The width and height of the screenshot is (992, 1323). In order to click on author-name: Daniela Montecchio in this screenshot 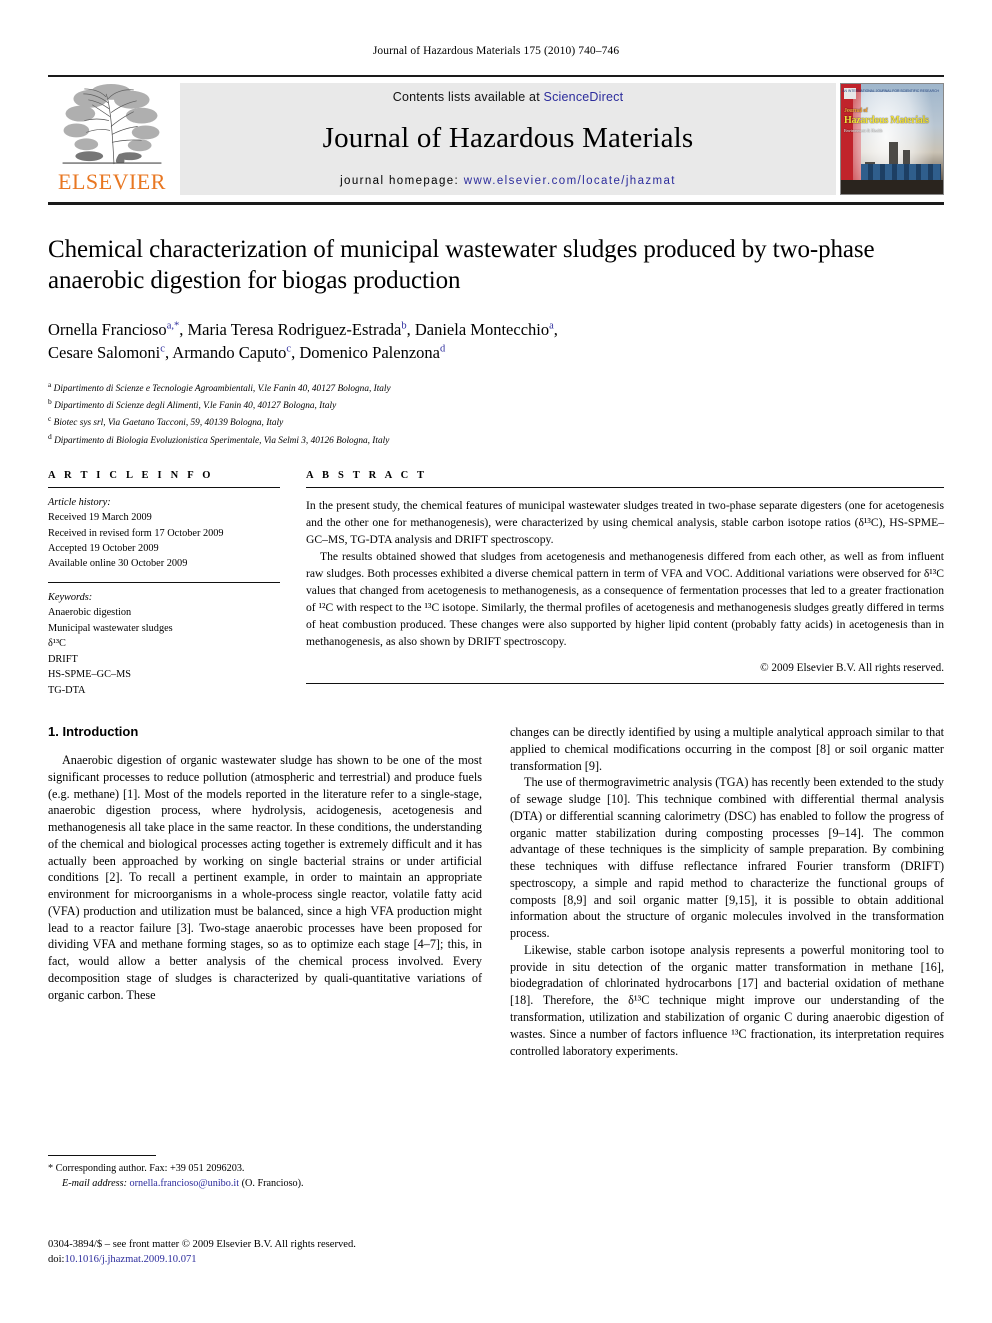, I will do `click(482, 329)`.